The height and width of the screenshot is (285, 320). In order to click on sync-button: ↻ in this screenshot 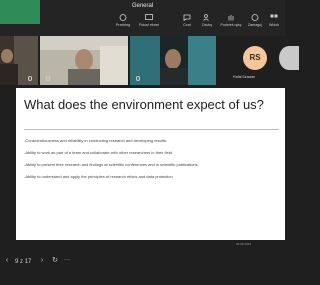, I will do `click(55, 261)`.